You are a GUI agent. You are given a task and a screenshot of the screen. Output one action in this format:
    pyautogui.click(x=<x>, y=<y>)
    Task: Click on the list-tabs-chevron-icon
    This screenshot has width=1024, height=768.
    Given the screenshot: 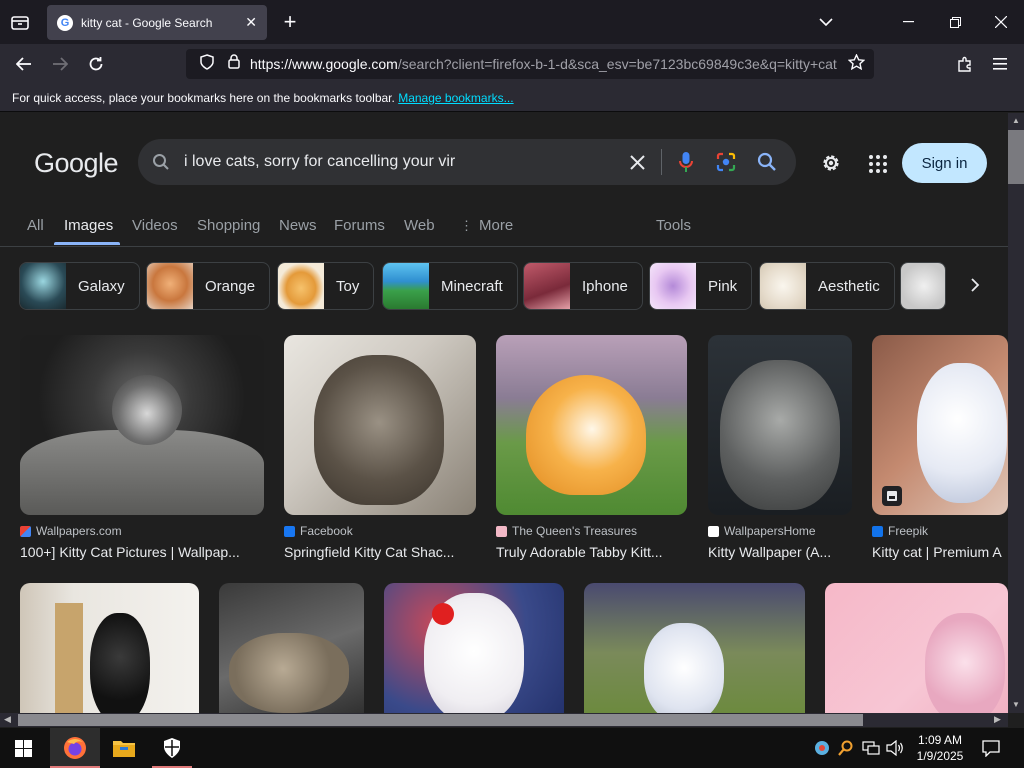 What is the action you would take?
    pyautogui.click(x=826, y=22)
    